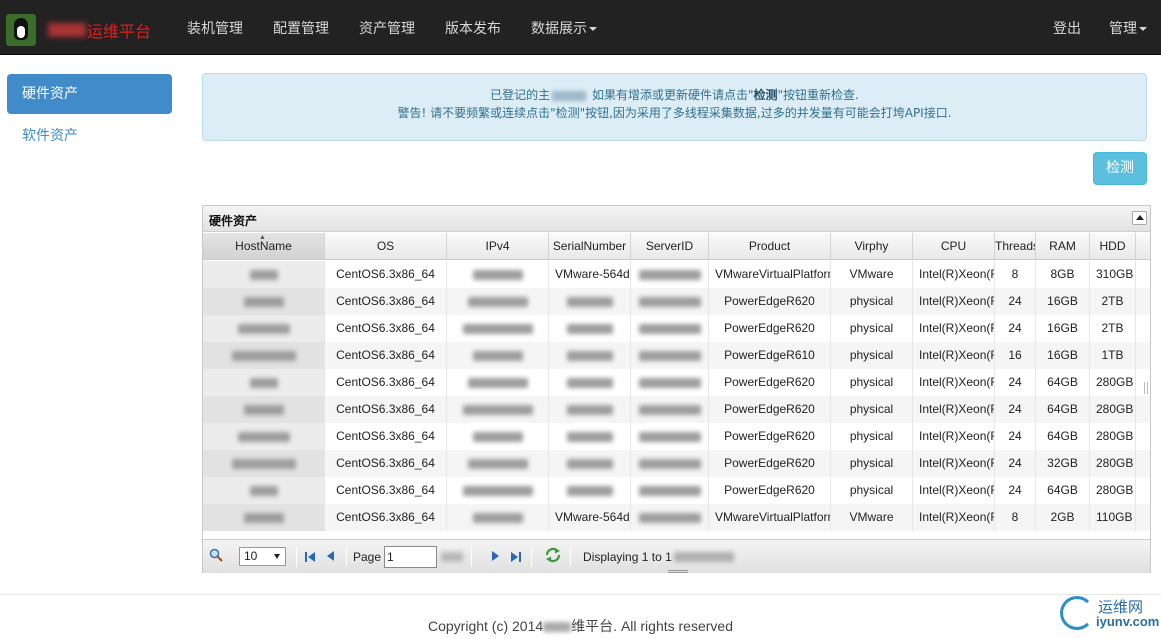 The width and height of the screenshot is (1161, 639). I want to click on next-page-icon, so click(496, 557).